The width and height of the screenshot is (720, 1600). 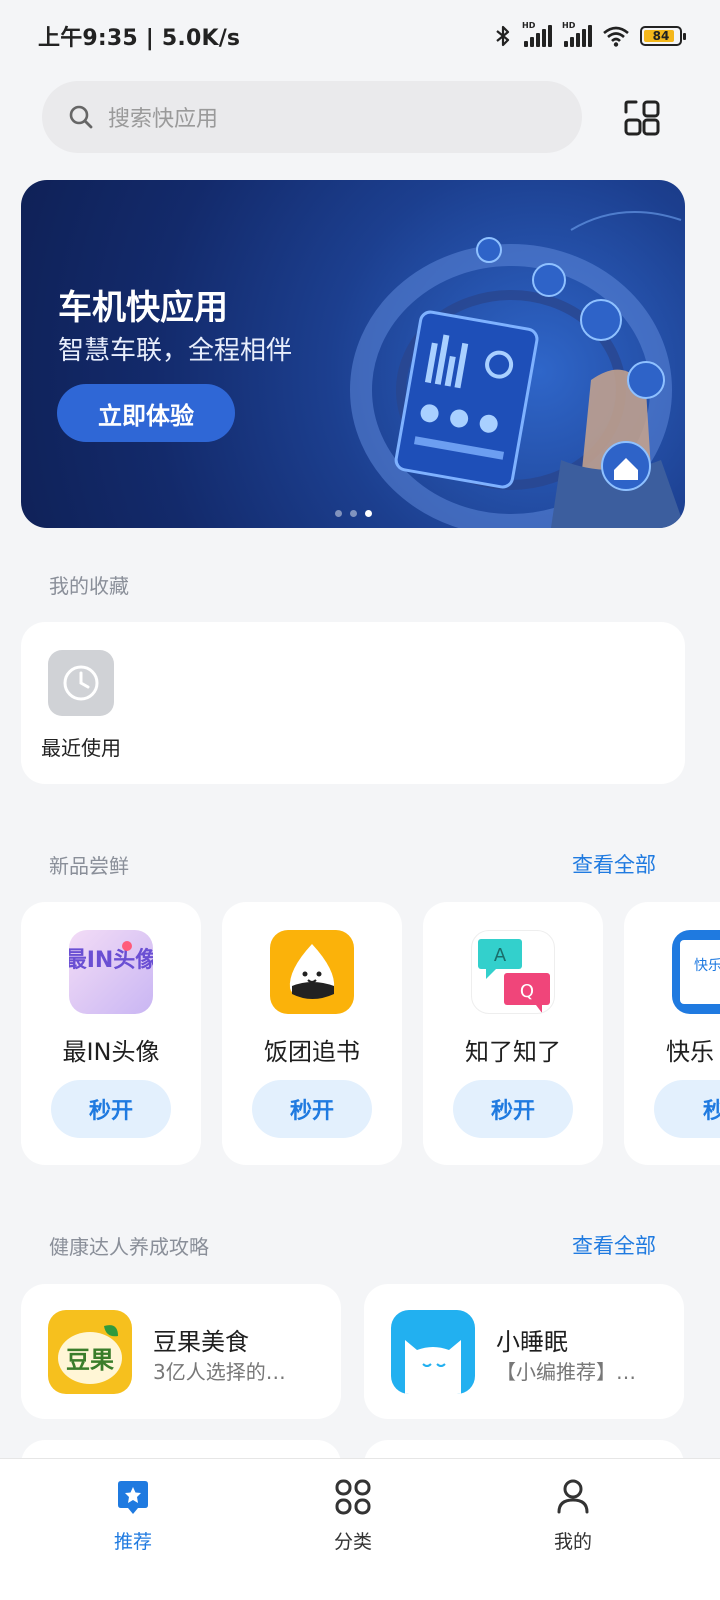 What do you see at coordinates (500, 955) in the screenshot?
I see `svg-text: A` at bounding box center [500, 955].